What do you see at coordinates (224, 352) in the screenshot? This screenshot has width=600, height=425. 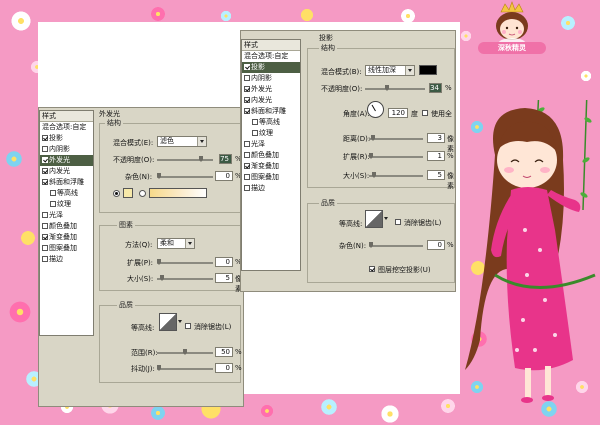 I see `range-input: 50` at bounding box center [224, 352].